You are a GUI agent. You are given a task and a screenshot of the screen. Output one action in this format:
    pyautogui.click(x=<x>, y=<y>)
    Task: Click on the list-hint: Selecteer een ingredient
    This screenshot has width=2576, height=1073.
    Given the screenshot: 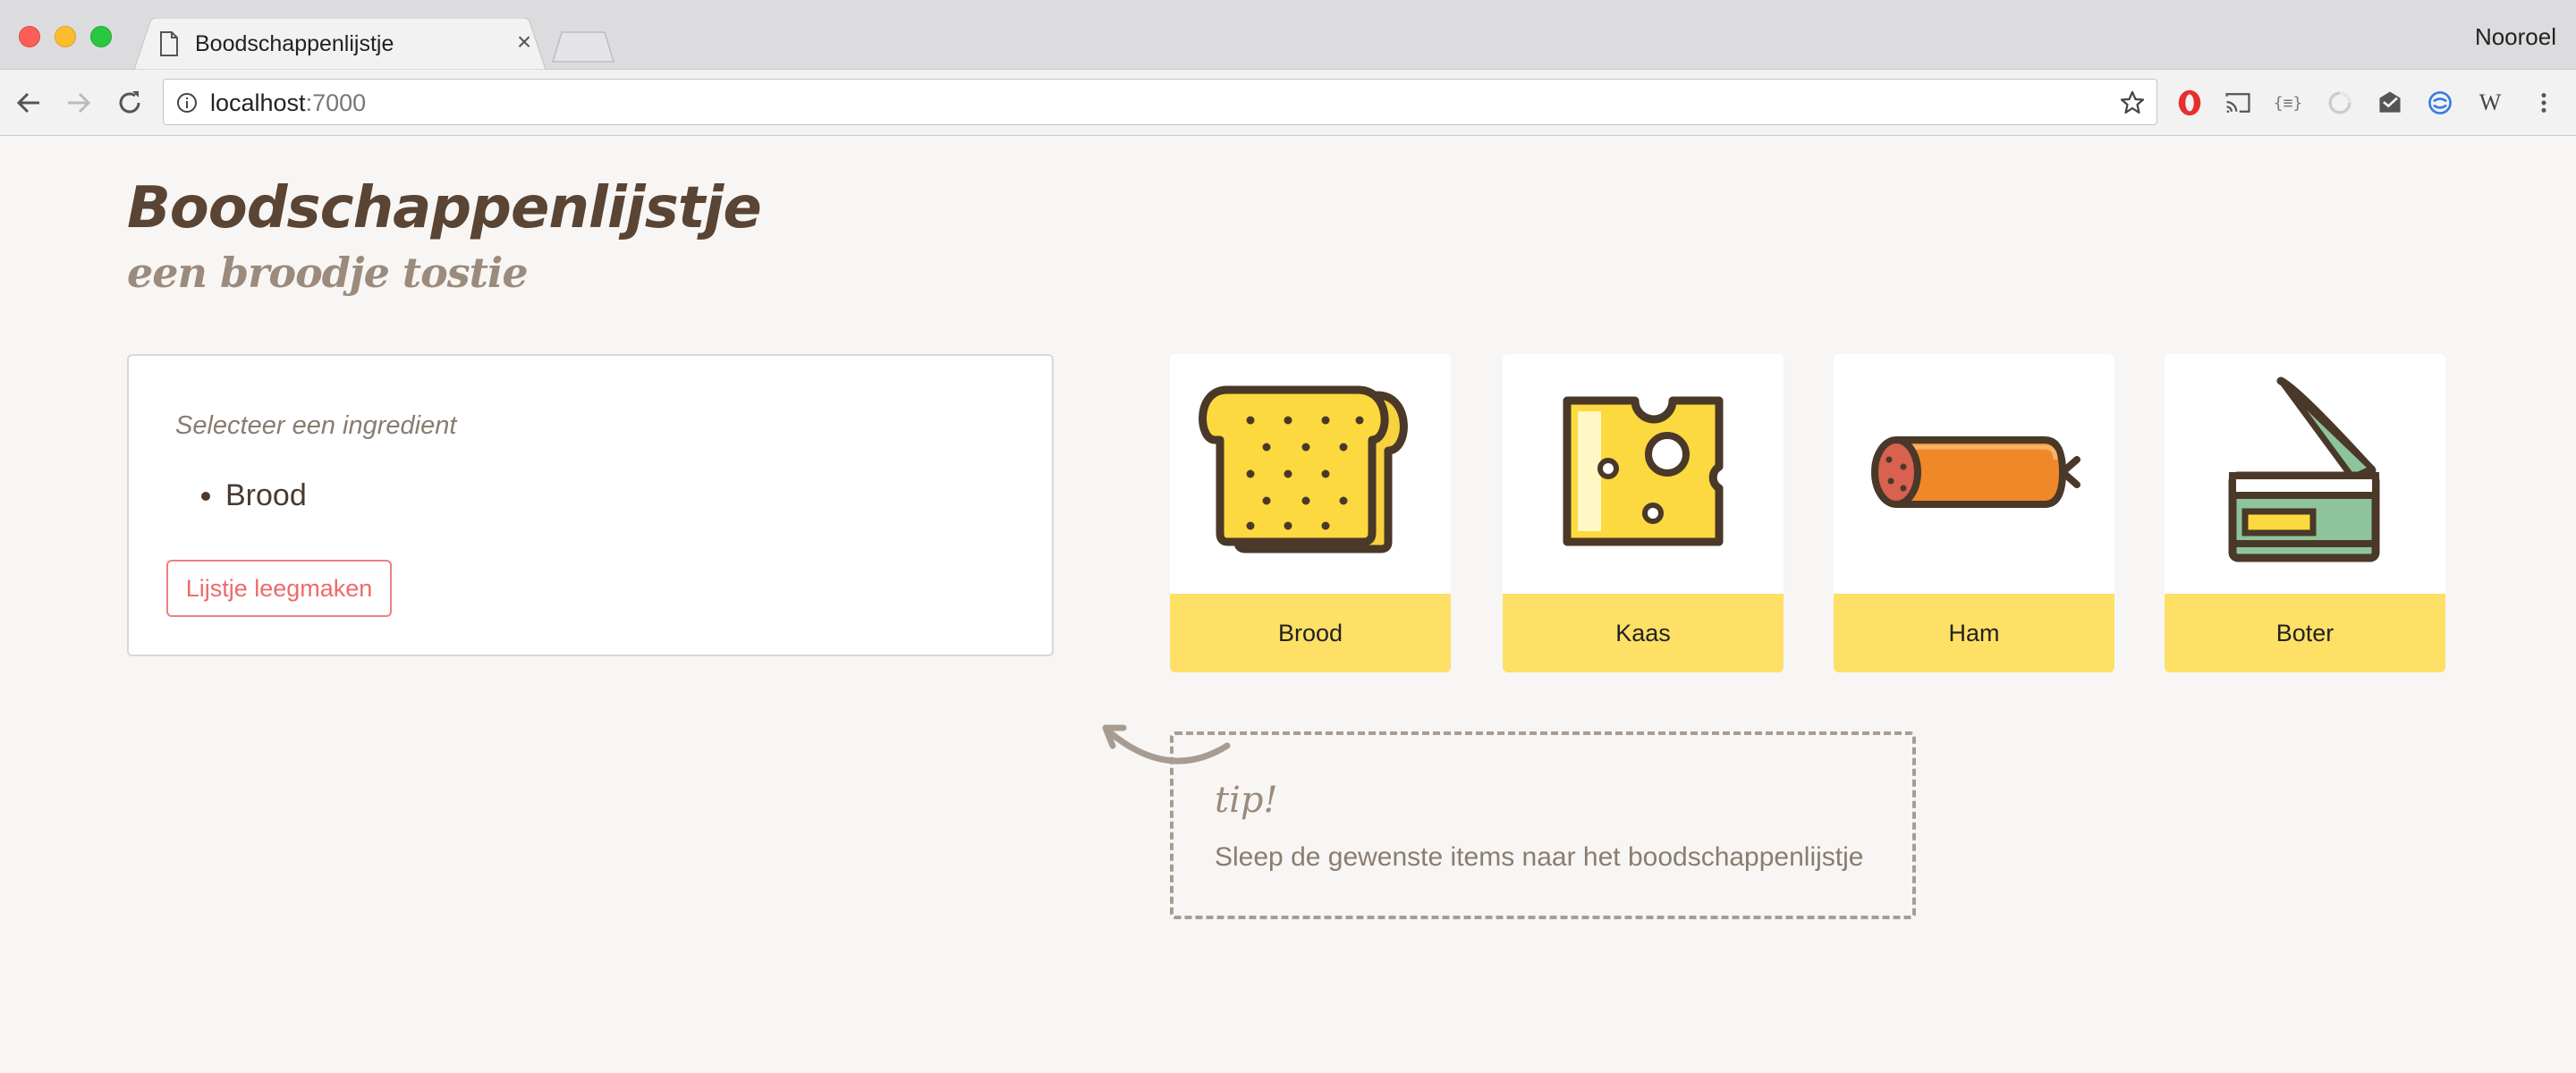 What is the action you would take?
    pyautogui.click(x=316, y=425)
    